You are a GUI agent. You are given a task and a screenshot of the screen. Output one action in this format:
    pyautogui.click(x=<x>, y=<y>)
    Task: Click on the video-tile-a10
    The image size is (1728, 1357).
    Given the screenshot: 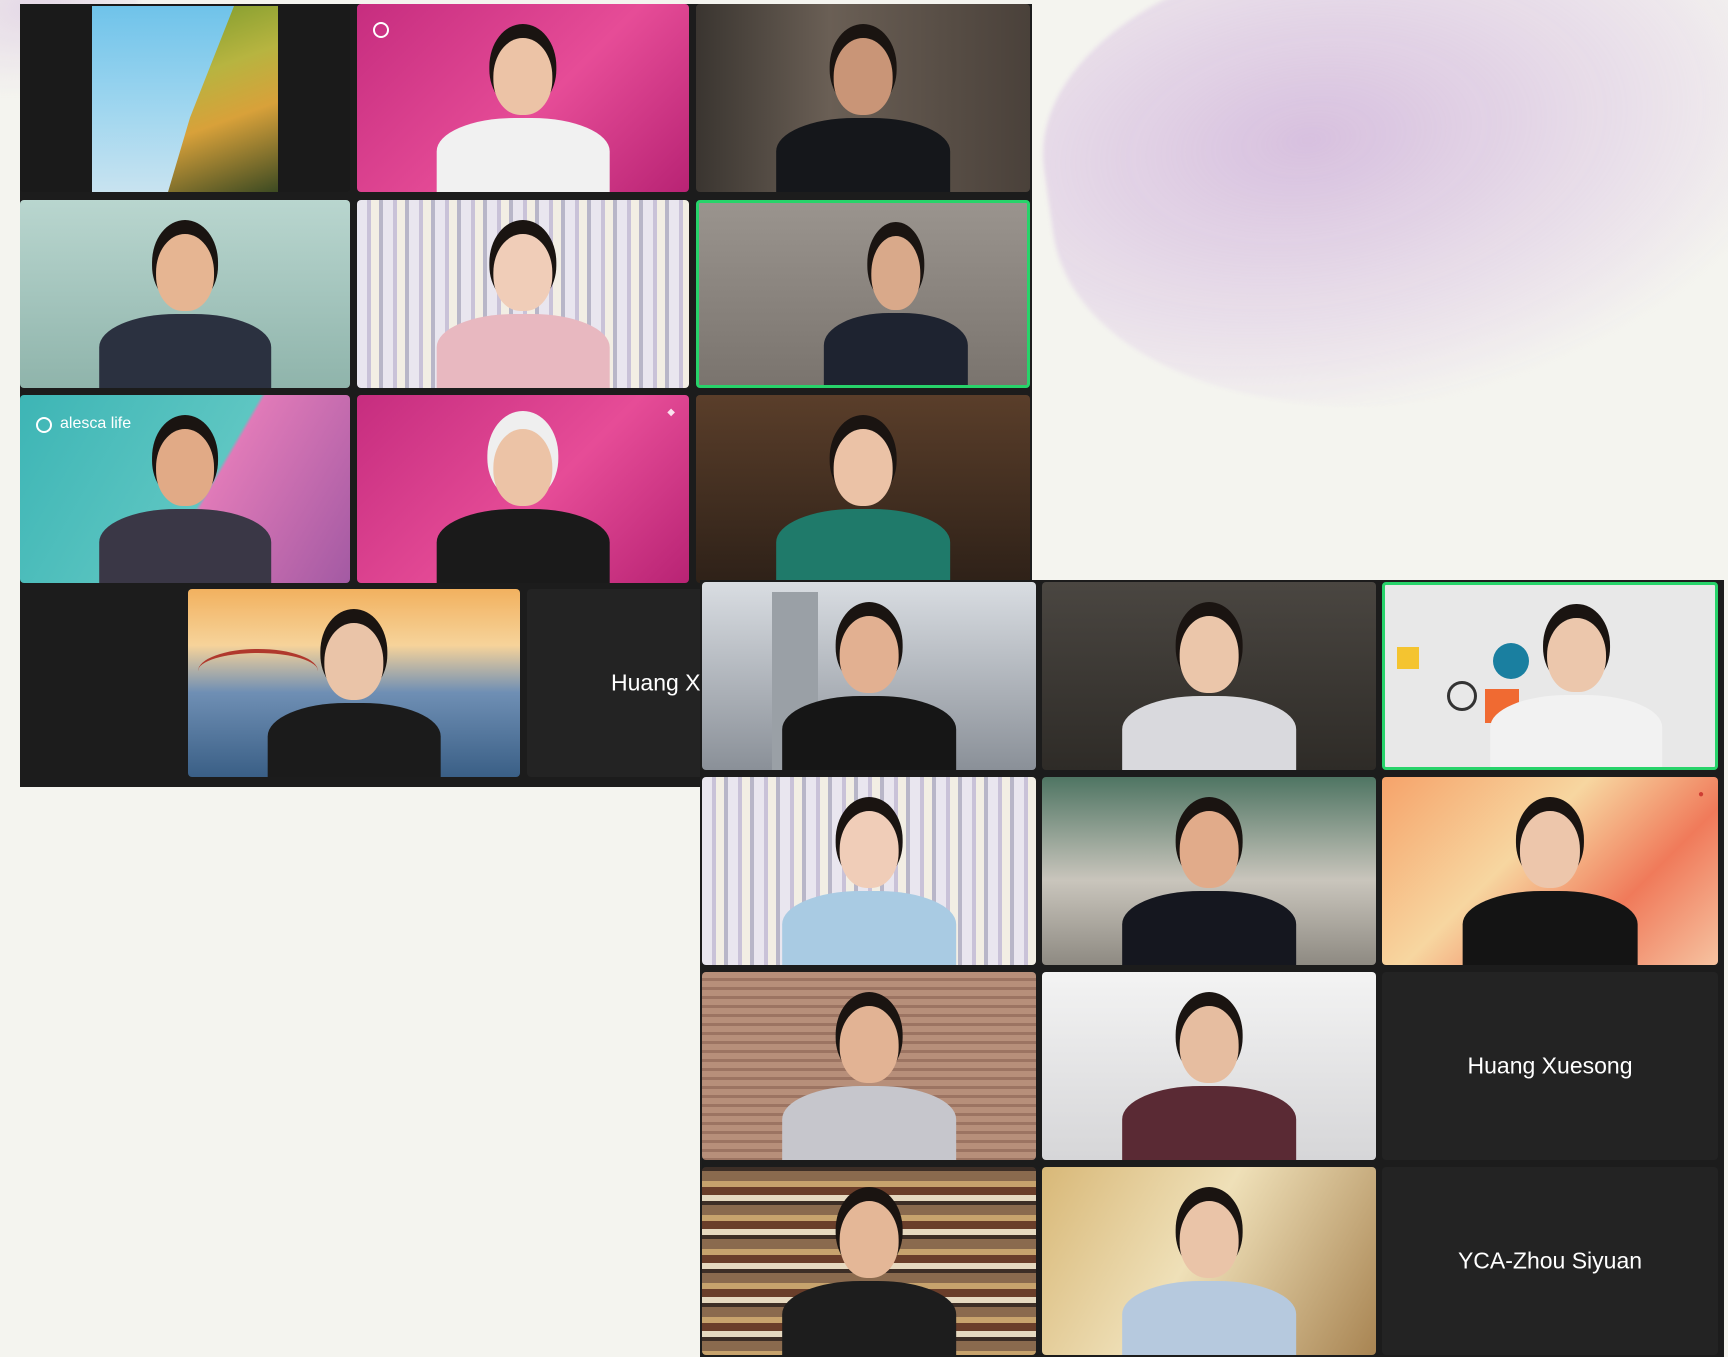 What is the action you would take?
    pyautogui.click(x=354, y=683)
    